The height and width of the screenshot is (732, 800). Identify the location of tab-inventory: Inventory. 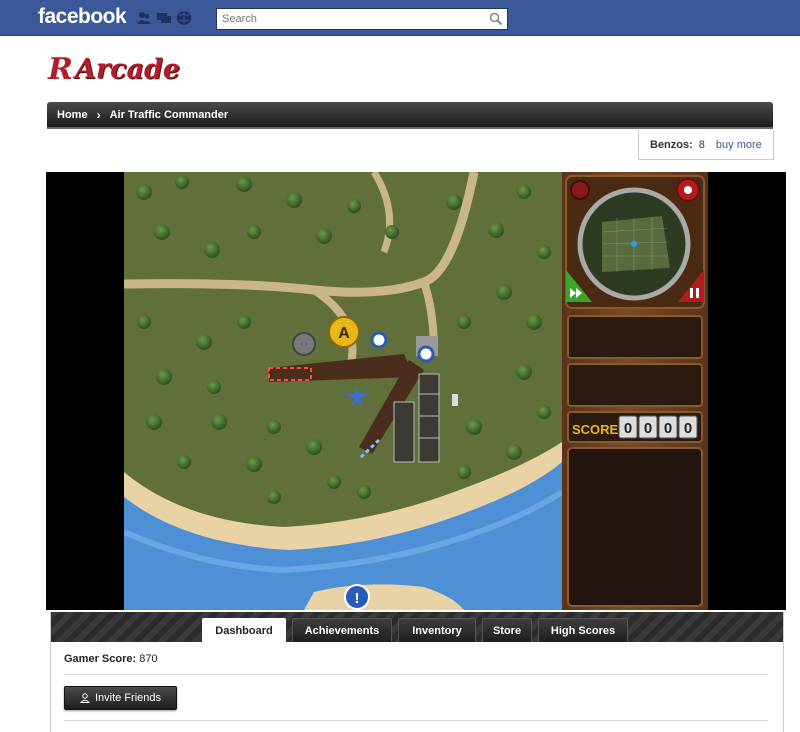
(437, 630).